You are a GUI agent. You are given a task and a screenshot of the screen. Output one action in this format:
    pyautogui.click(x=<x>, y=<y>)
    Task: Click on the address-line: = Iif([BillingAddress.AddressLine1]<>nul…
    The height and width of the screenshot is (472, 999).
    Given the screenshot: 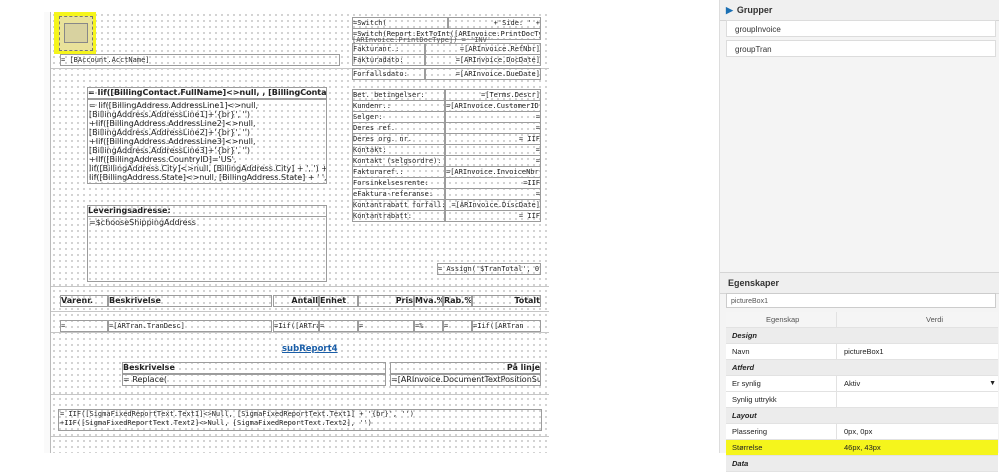 What is the action you would take?
    pyautogui.click(x=174, y=105)
    